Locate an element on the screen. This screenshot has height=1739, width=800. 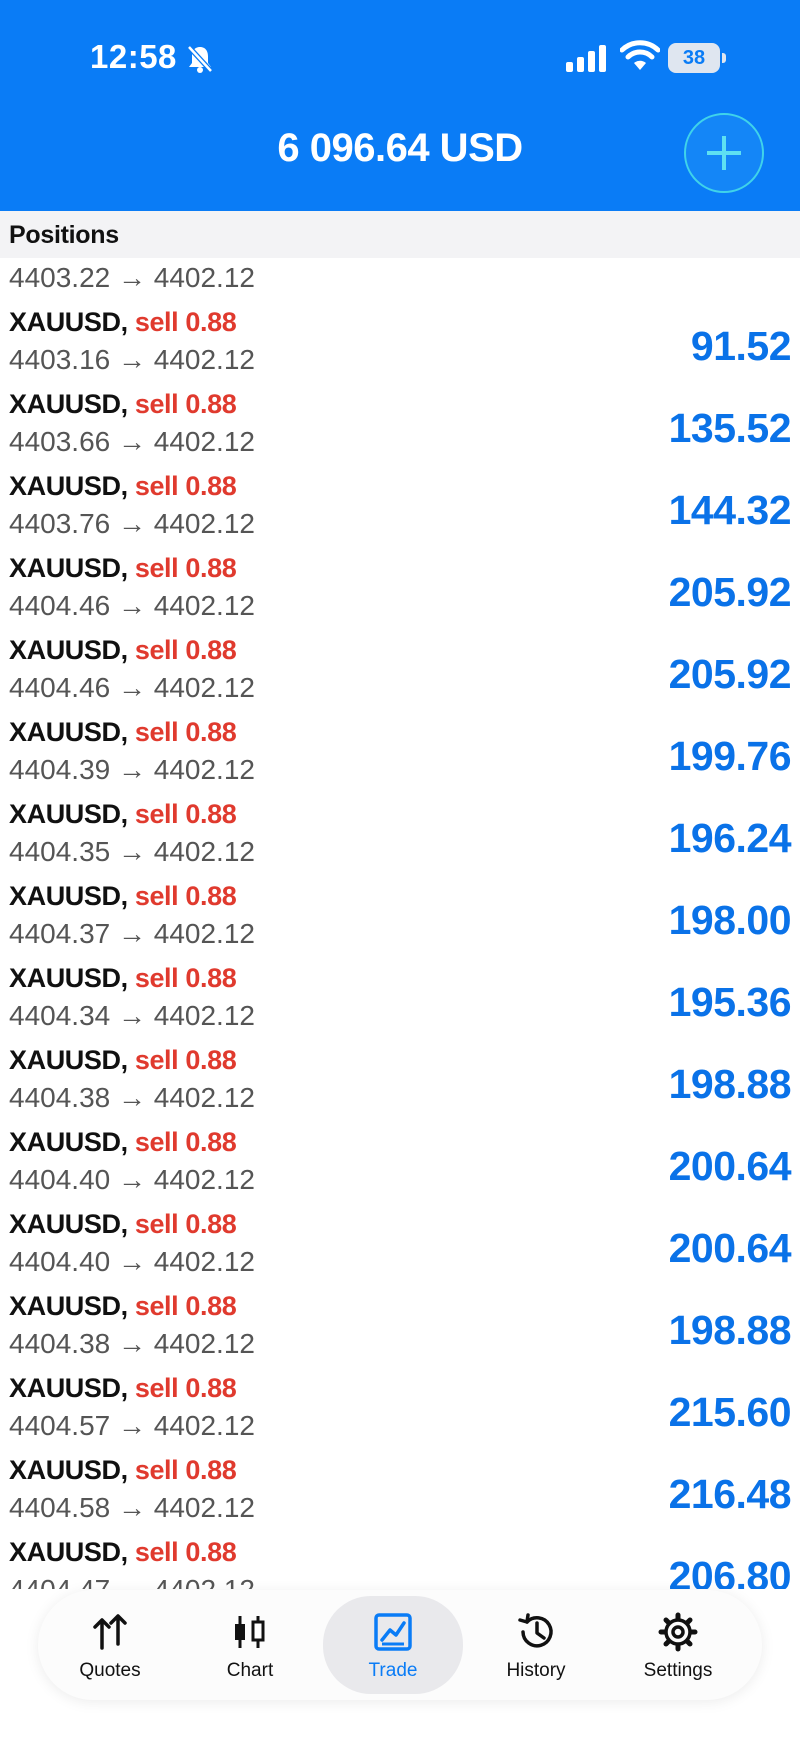
position-prices: 4403.66 → 4402.12 is located at coordinates (132, 441).